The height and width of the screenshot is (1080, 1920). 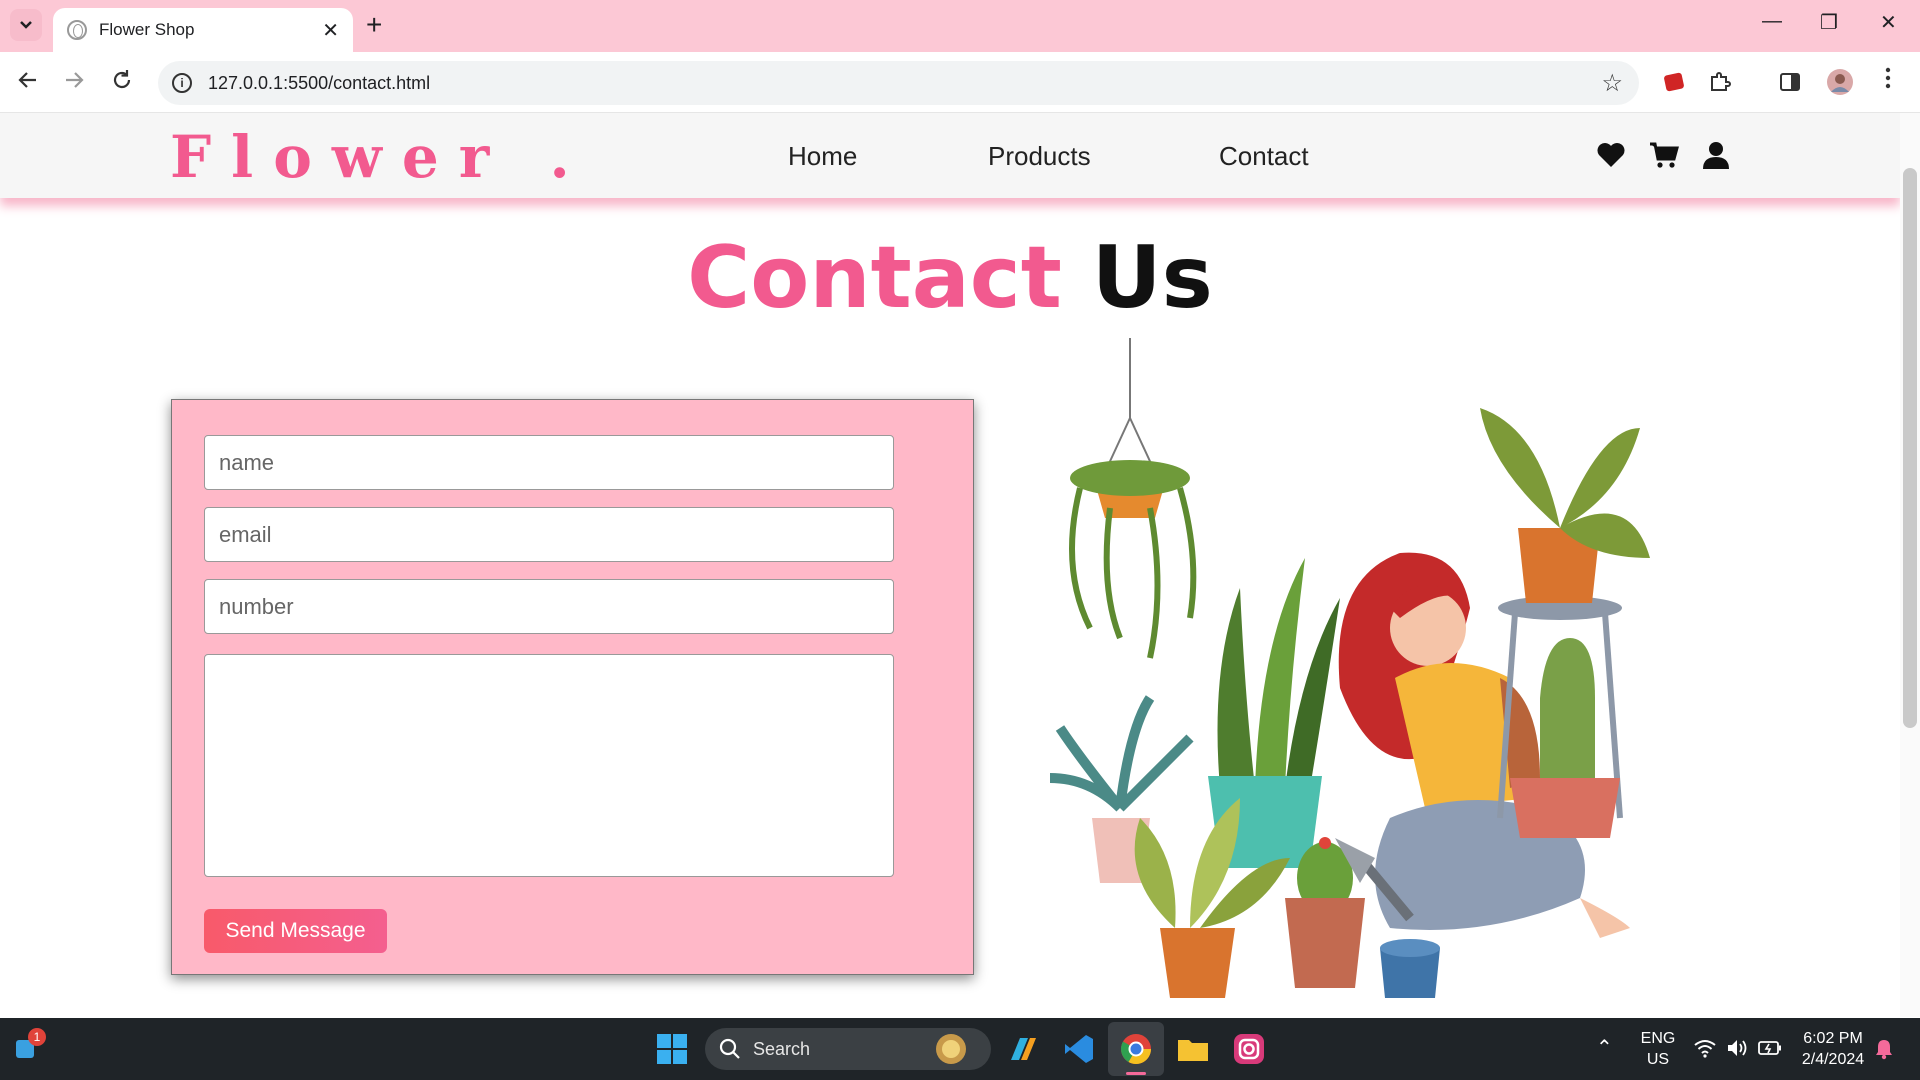 I want to click on start-button, so click(x=672, y=1051).